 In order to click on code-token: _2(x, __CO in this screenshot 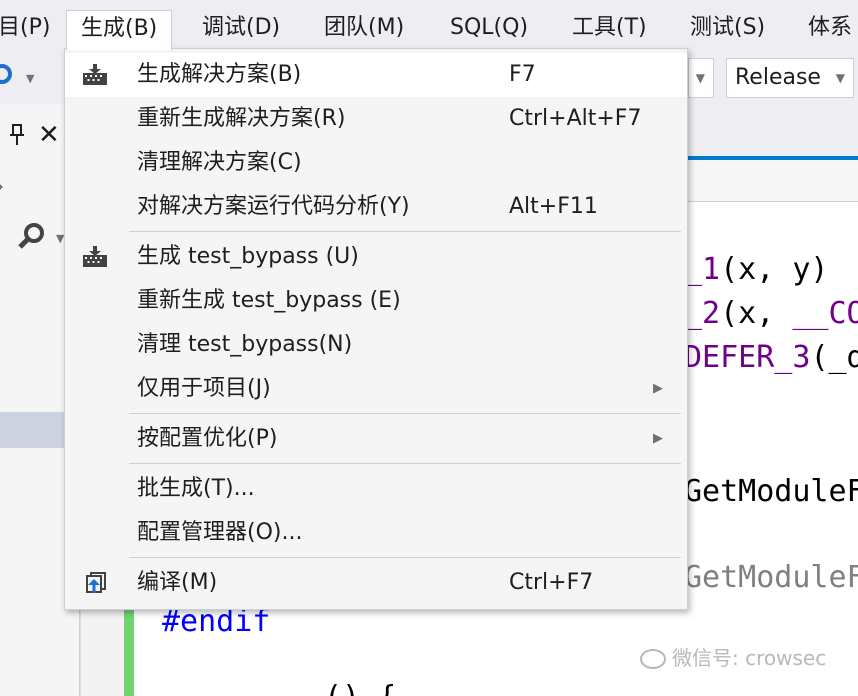, I will do `click(771, 313)`.